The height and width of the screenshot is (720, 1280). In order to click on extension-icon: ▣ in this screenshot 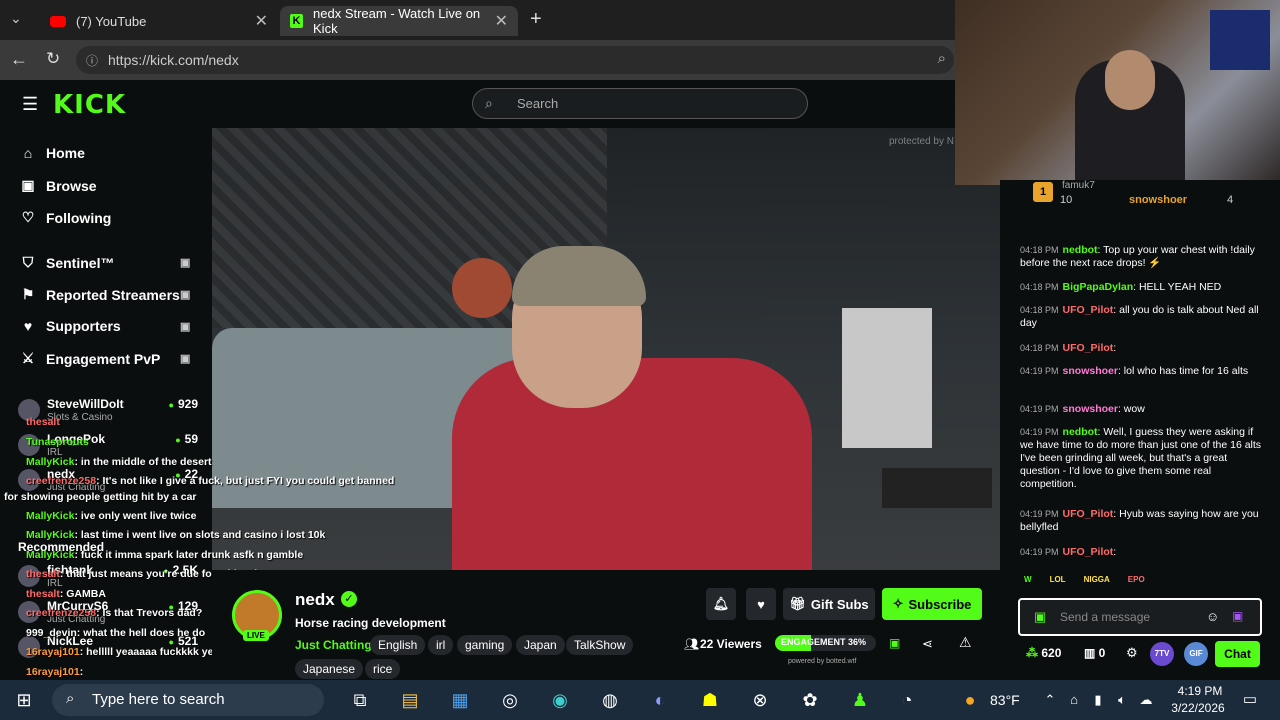, I will do `click(1237, 616)`.